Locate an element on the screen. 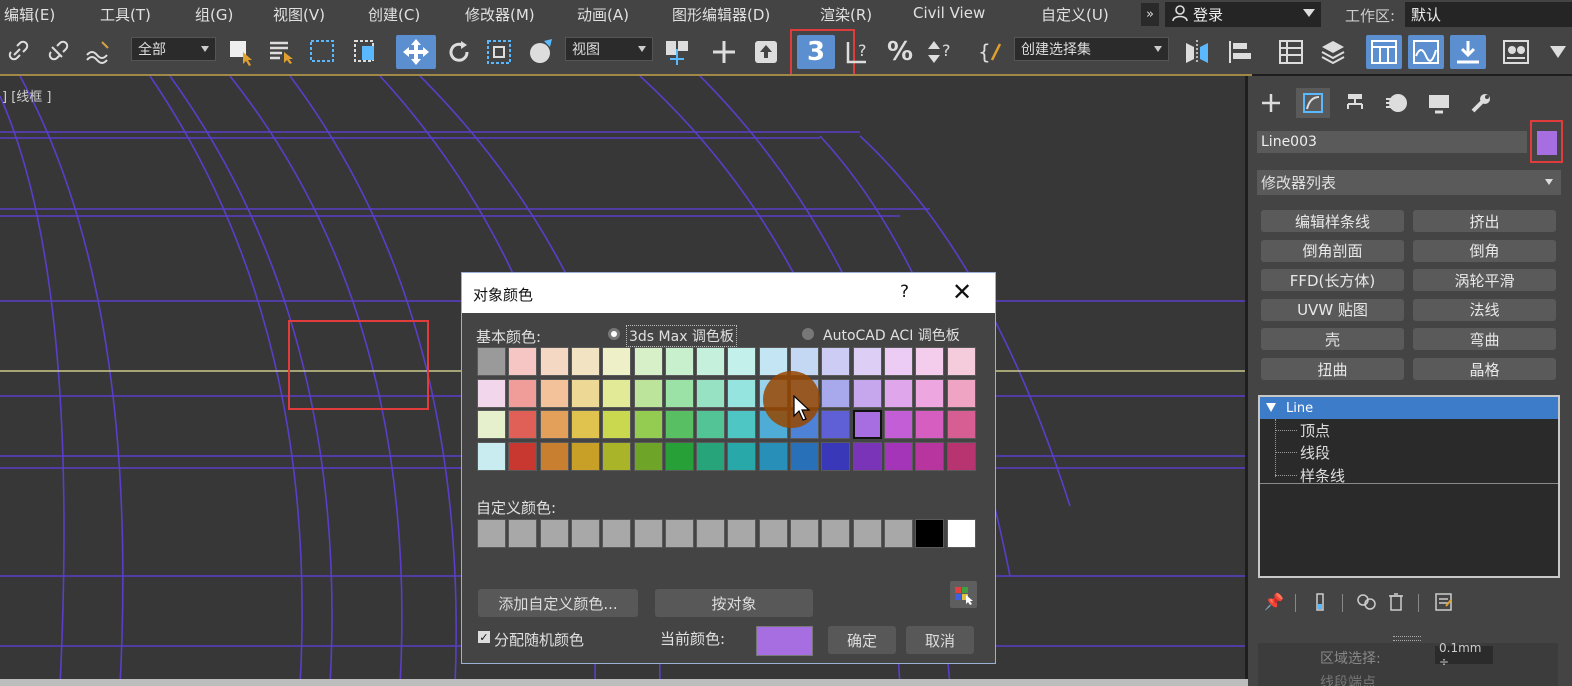 The image size is (1572, 686). radio-3dsmax-palette is located at coordinates (614, 334).